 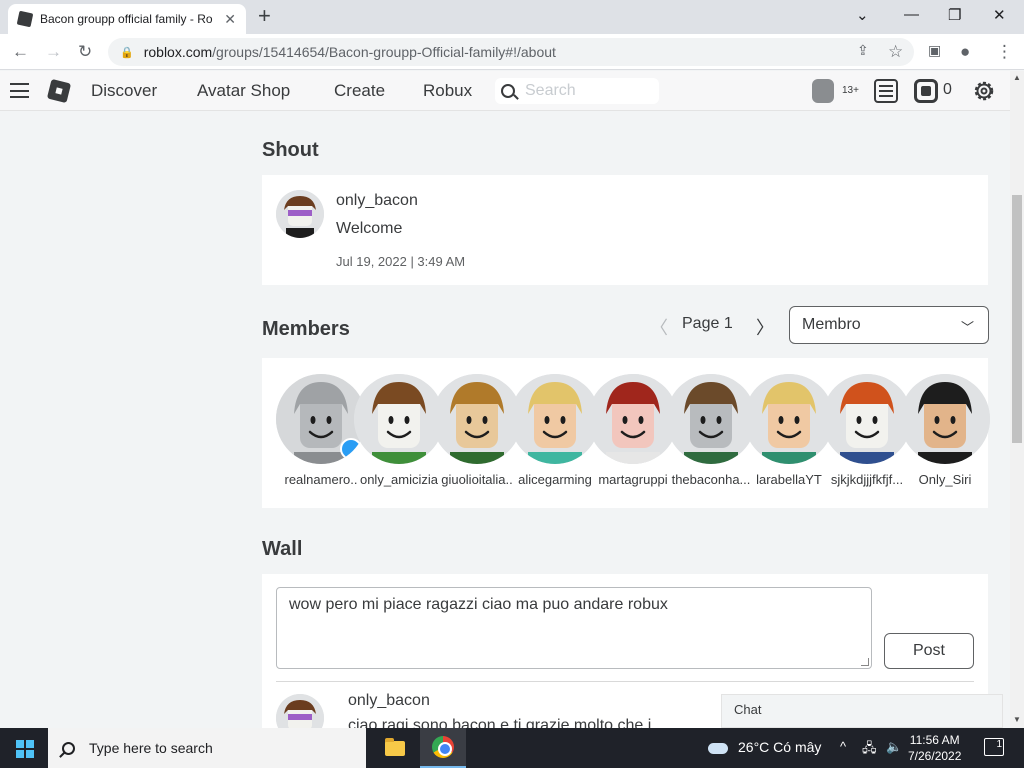 I want to click on volume-icon: 🔈, so click(x=894, y=747).